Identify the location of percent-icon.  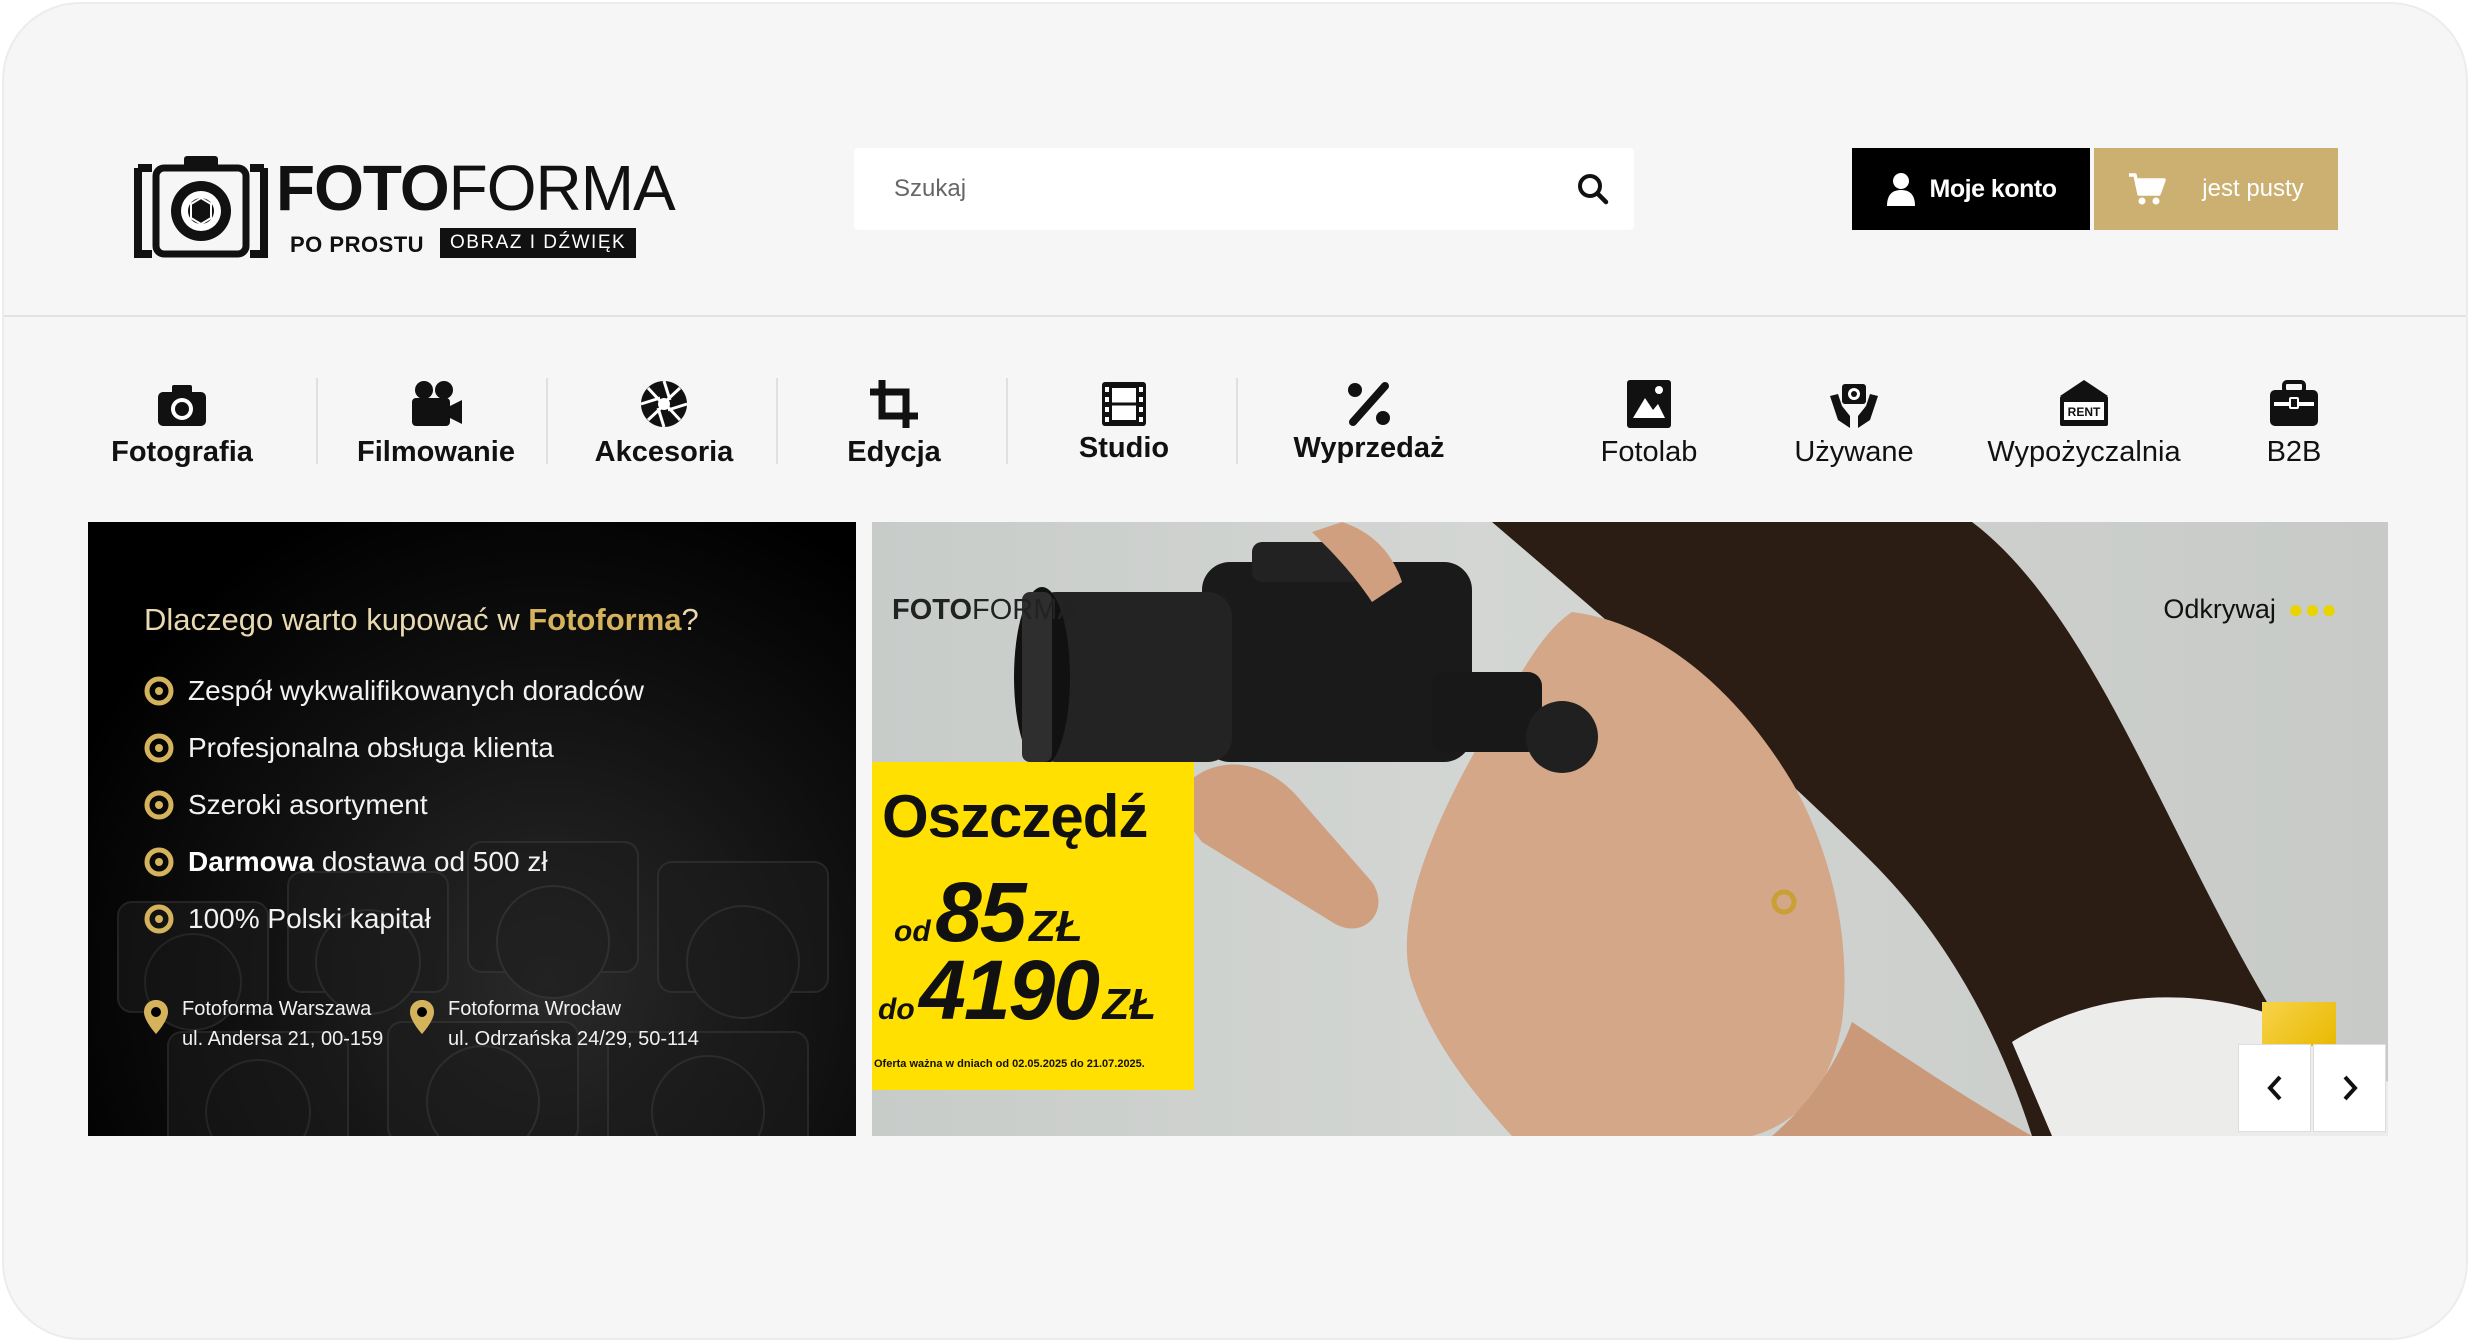
(1369, 404).